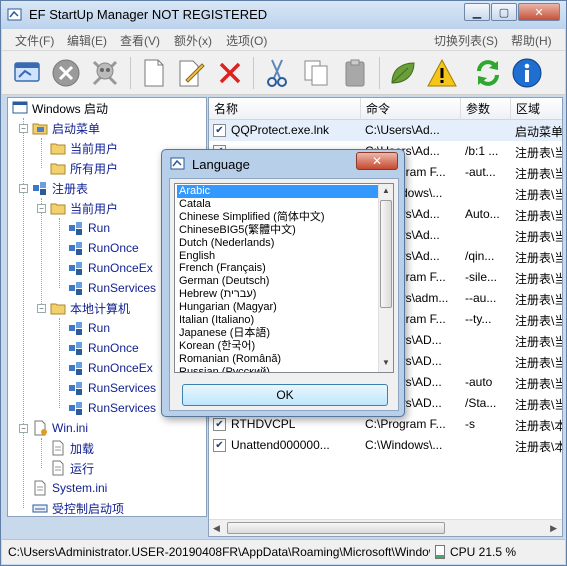  Describe the element at coordinates (278, 333) in the screenshot. I see `language-option: Japanese (日本語)` at that location.